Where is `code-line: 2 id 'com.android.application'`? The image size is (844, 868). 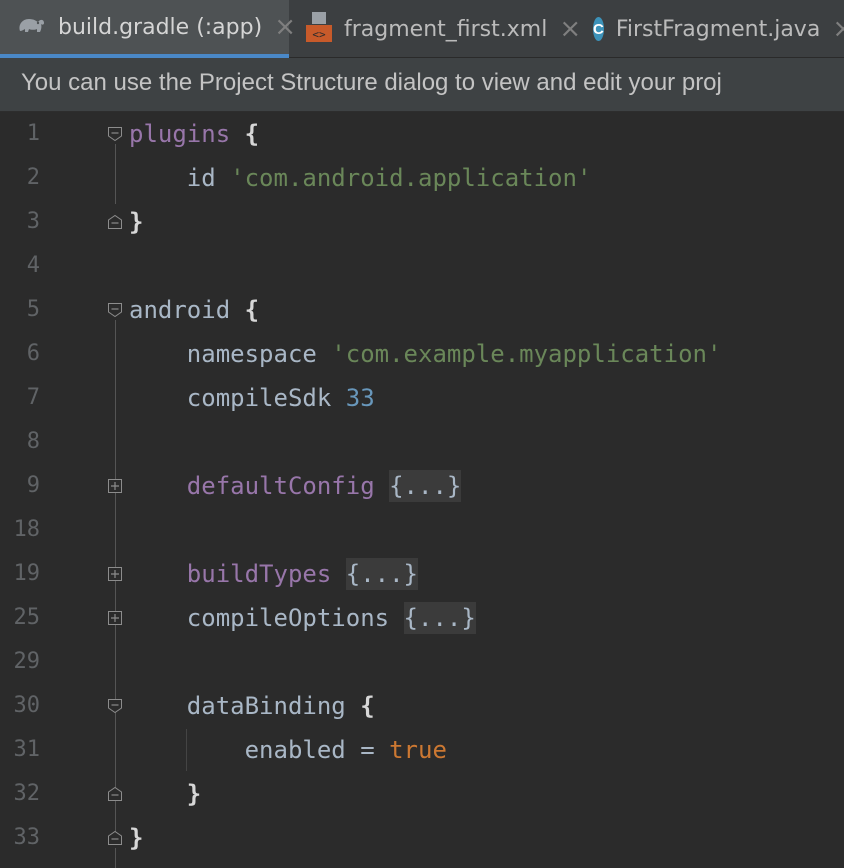 code-line: 2 id 'com.android.application' is located at coordinates (422, 178).